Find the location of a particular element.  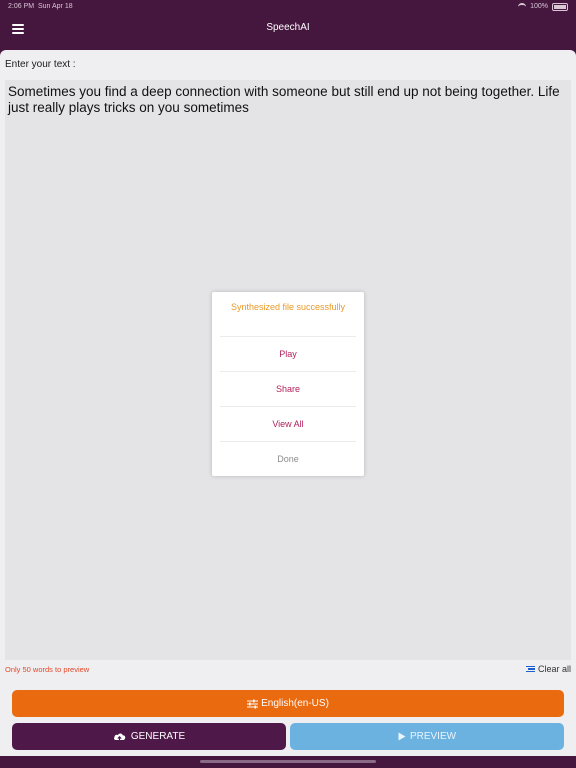

wifi-icon is located at coordinates (522, 7).